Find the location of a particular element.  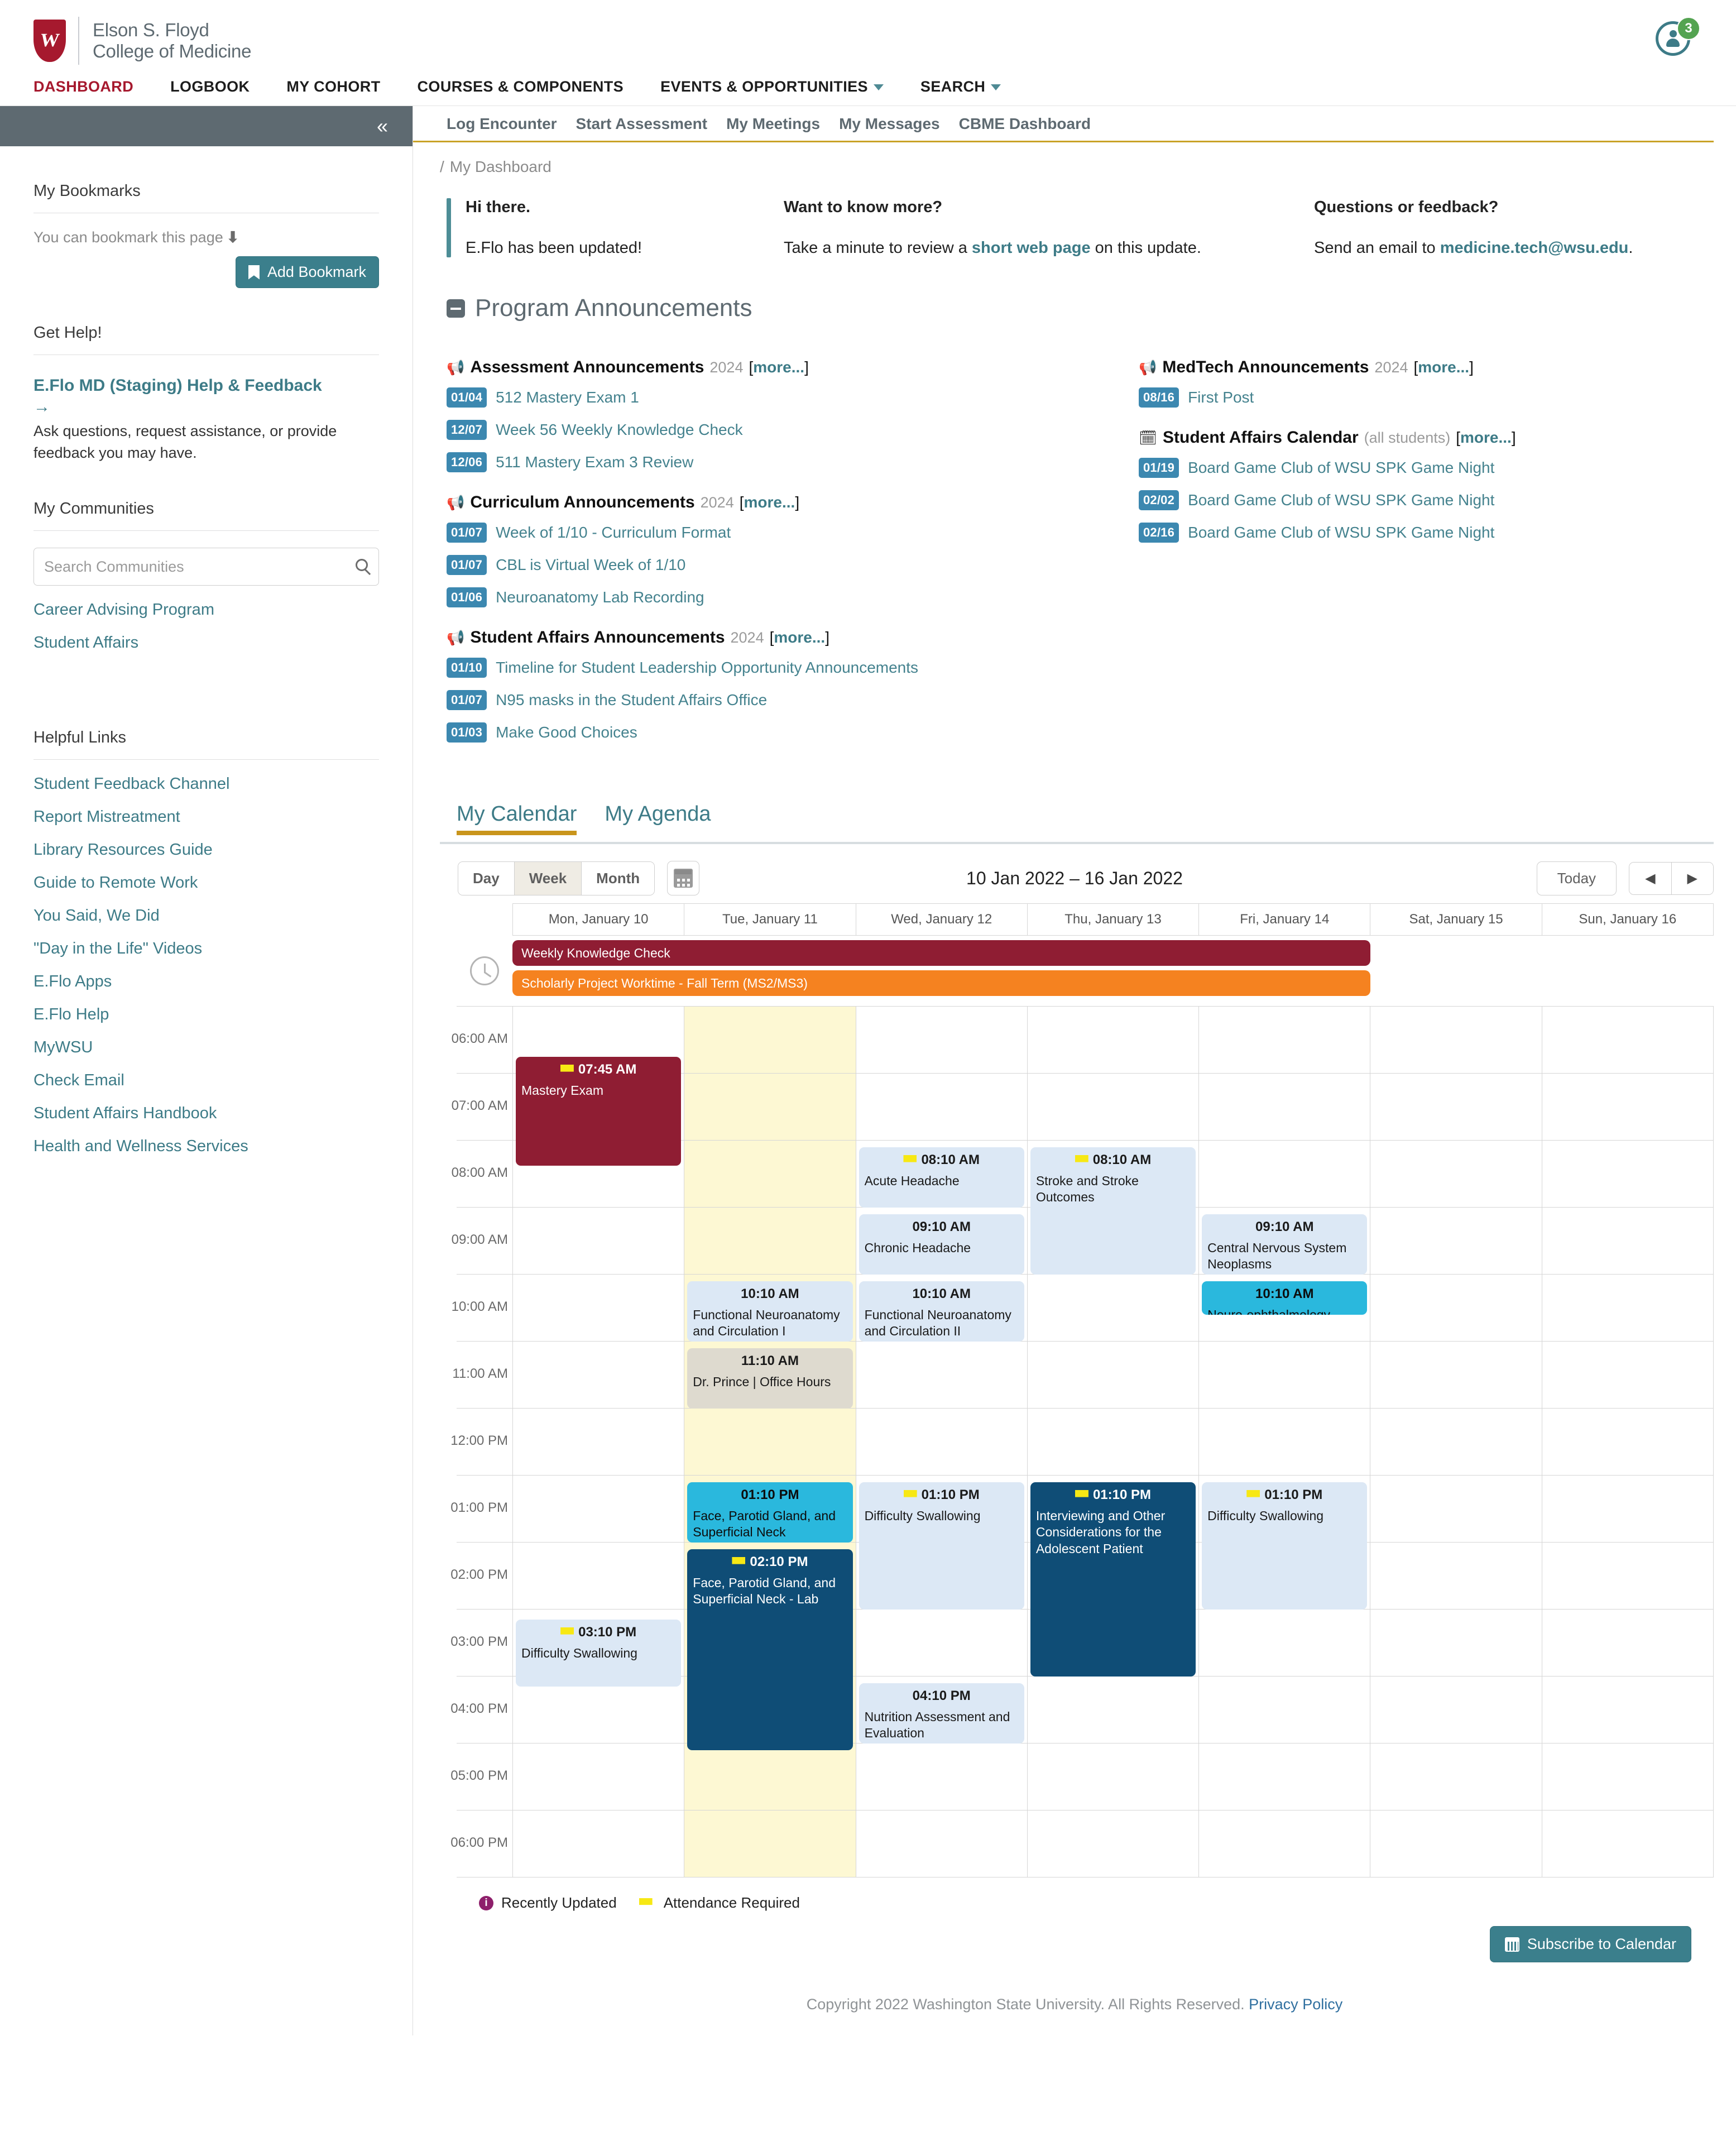

quicklink-start-assessment: Start Assessment is located at coordinates (651, 124).